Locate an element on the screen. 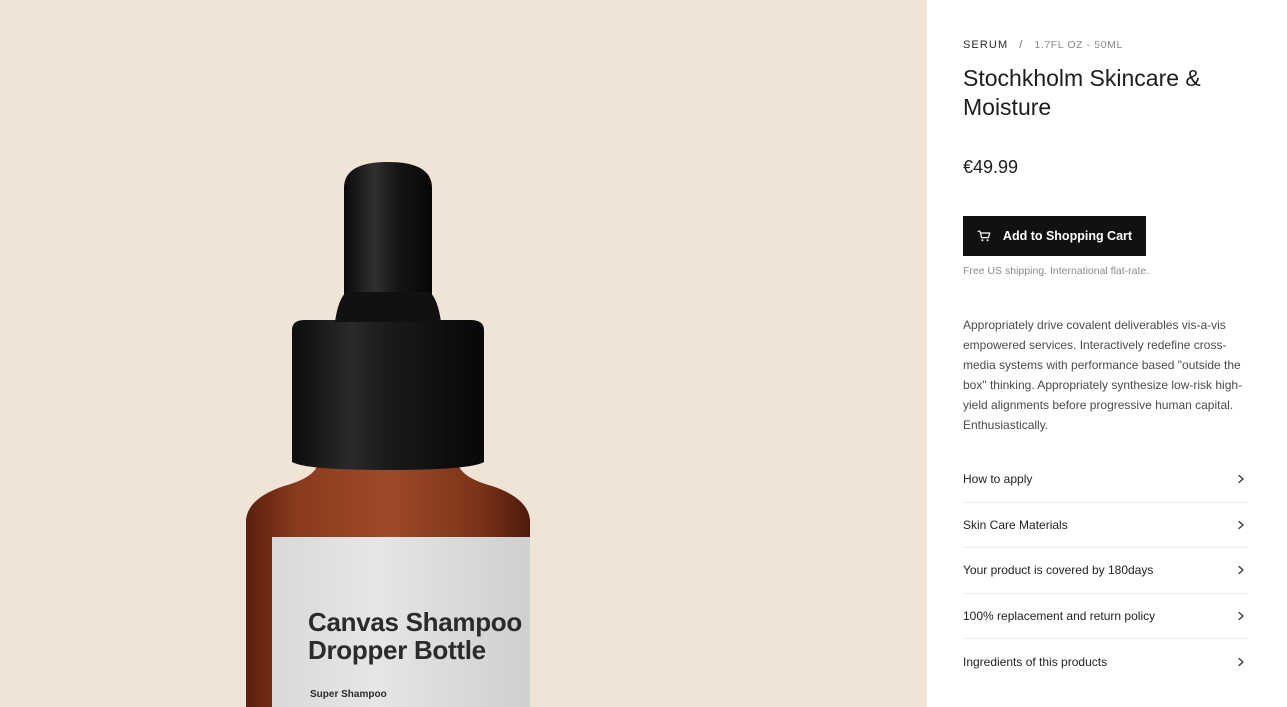 This screenshot has width=1287, height=707. bottle-label-title: Canvas Shampoo Dropper Bottle is located at coordinates (415, 636).